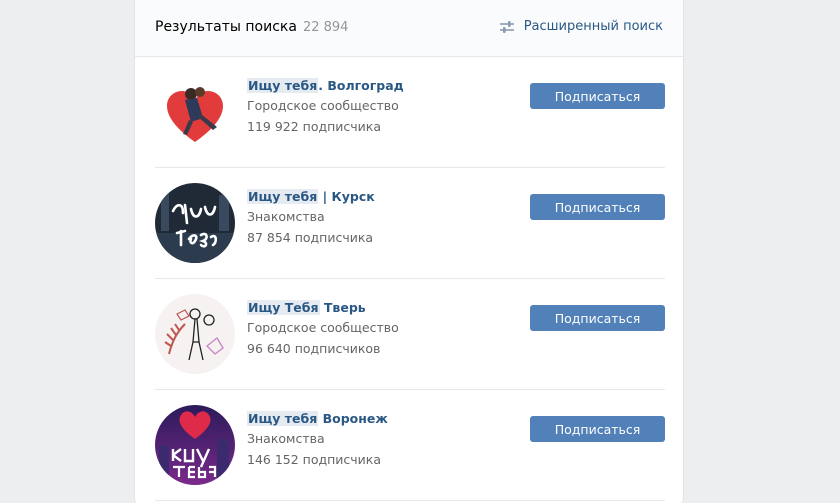 The image size is (840, 503). What do you see at coordinates (593, 26) in the screenshot?
I see `advanced-search-label: Расширенный поиск` at bounding box center [593, 26].